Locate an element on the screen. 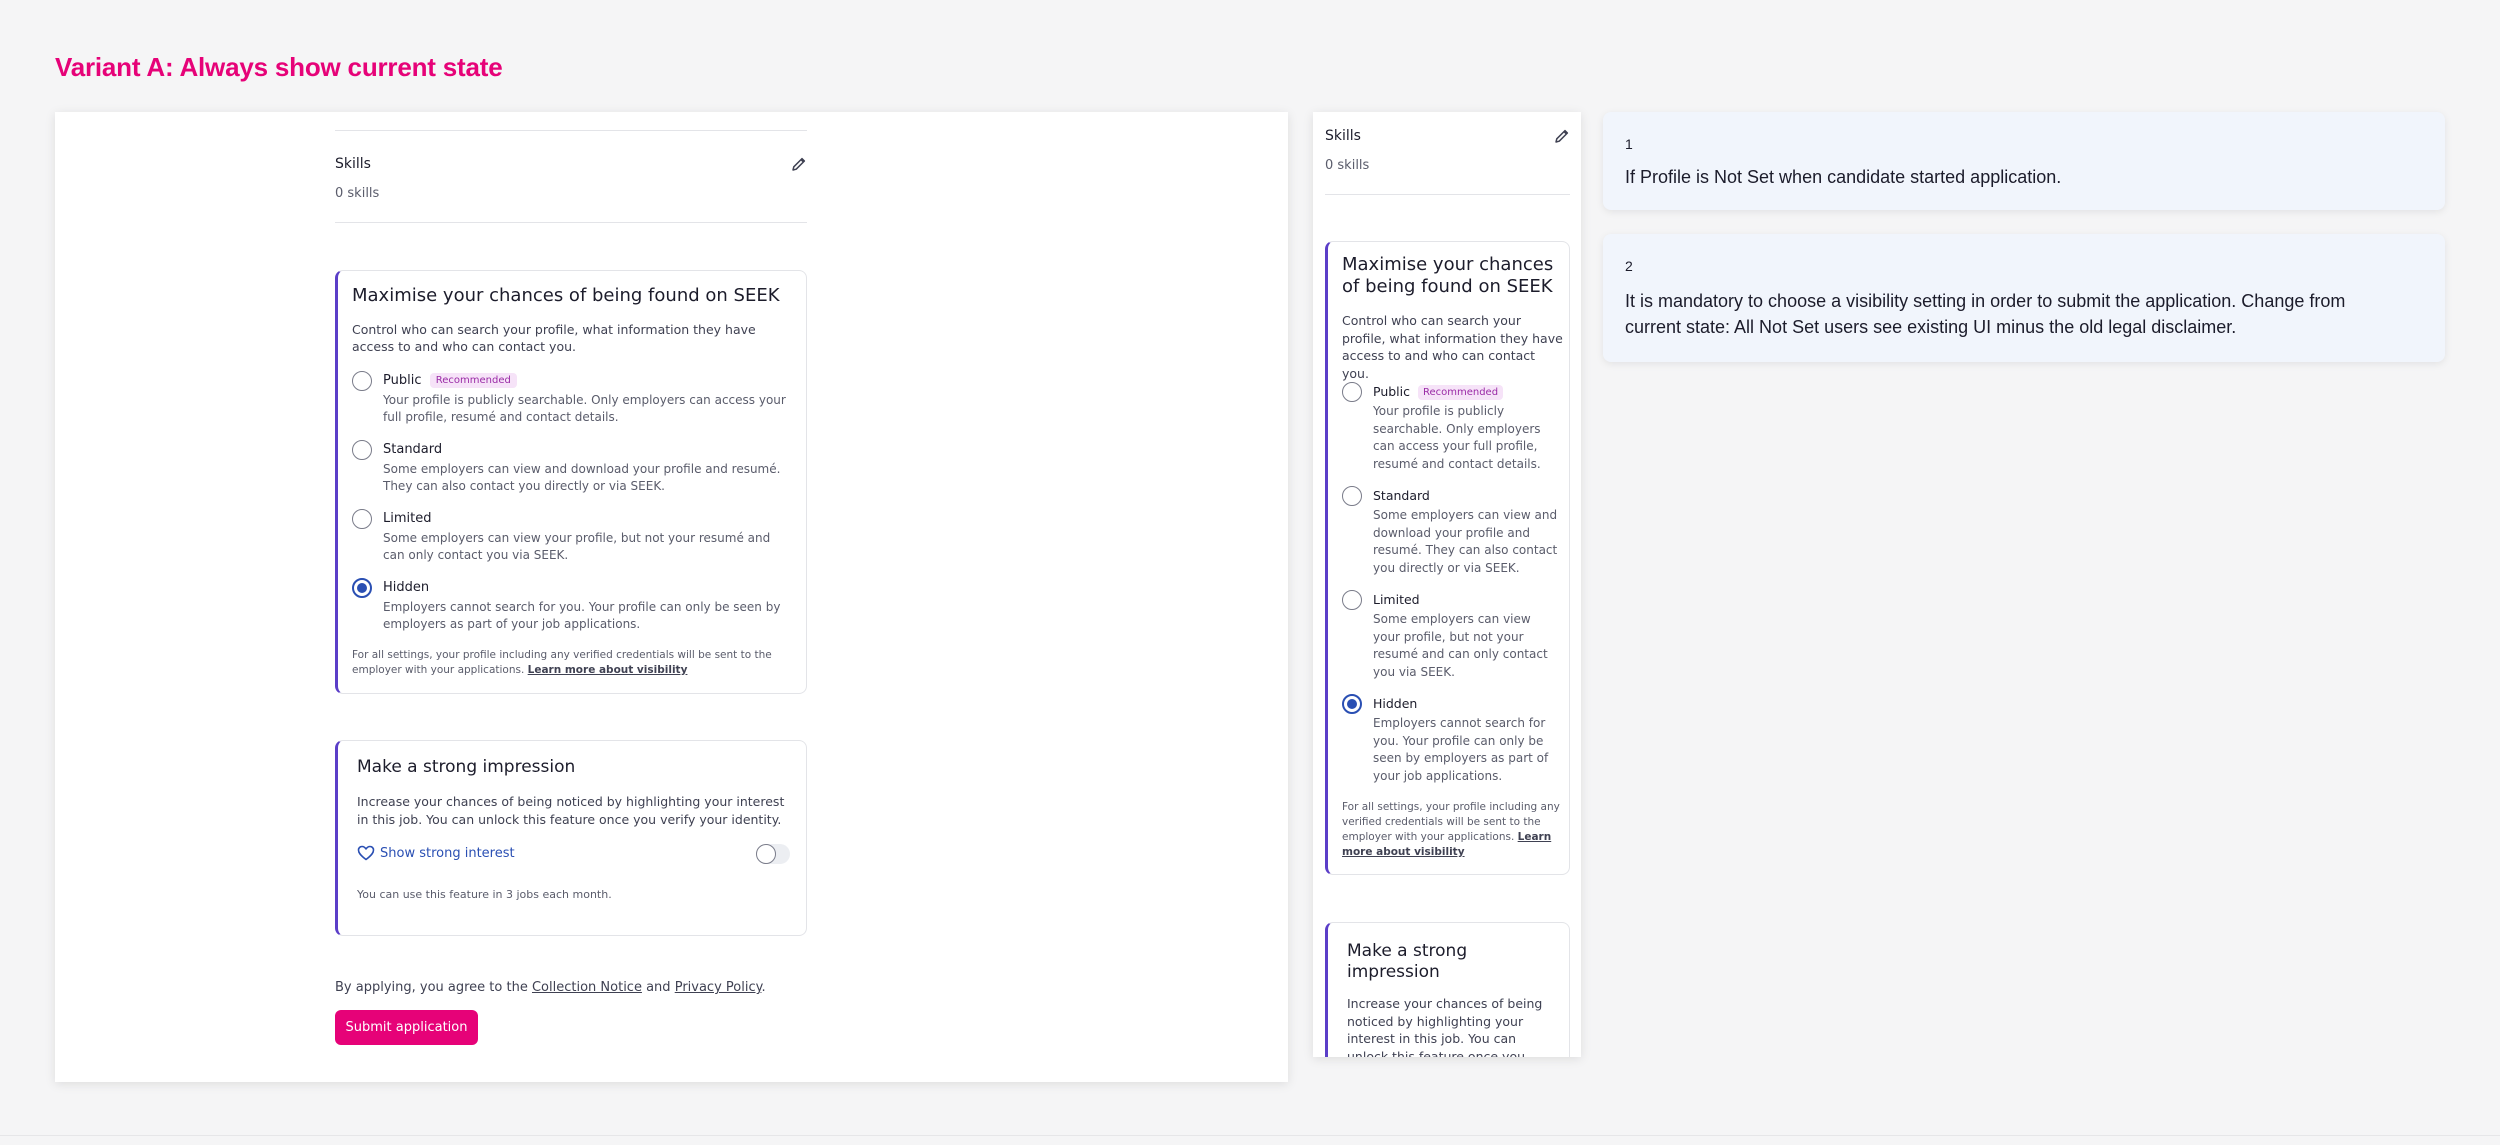 The height and width of the screenshot is (1145, 2500). canvas-bottom-divider is located at coordinates (1250, 1135).